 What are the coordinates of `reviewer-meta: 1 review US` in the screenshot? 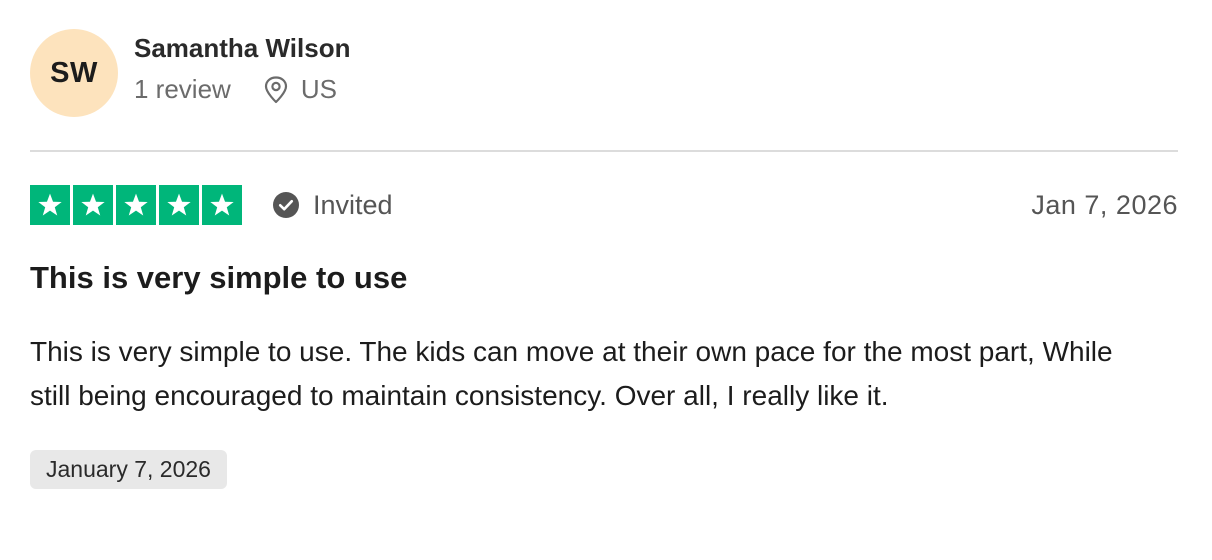 It's located at (242, 89).